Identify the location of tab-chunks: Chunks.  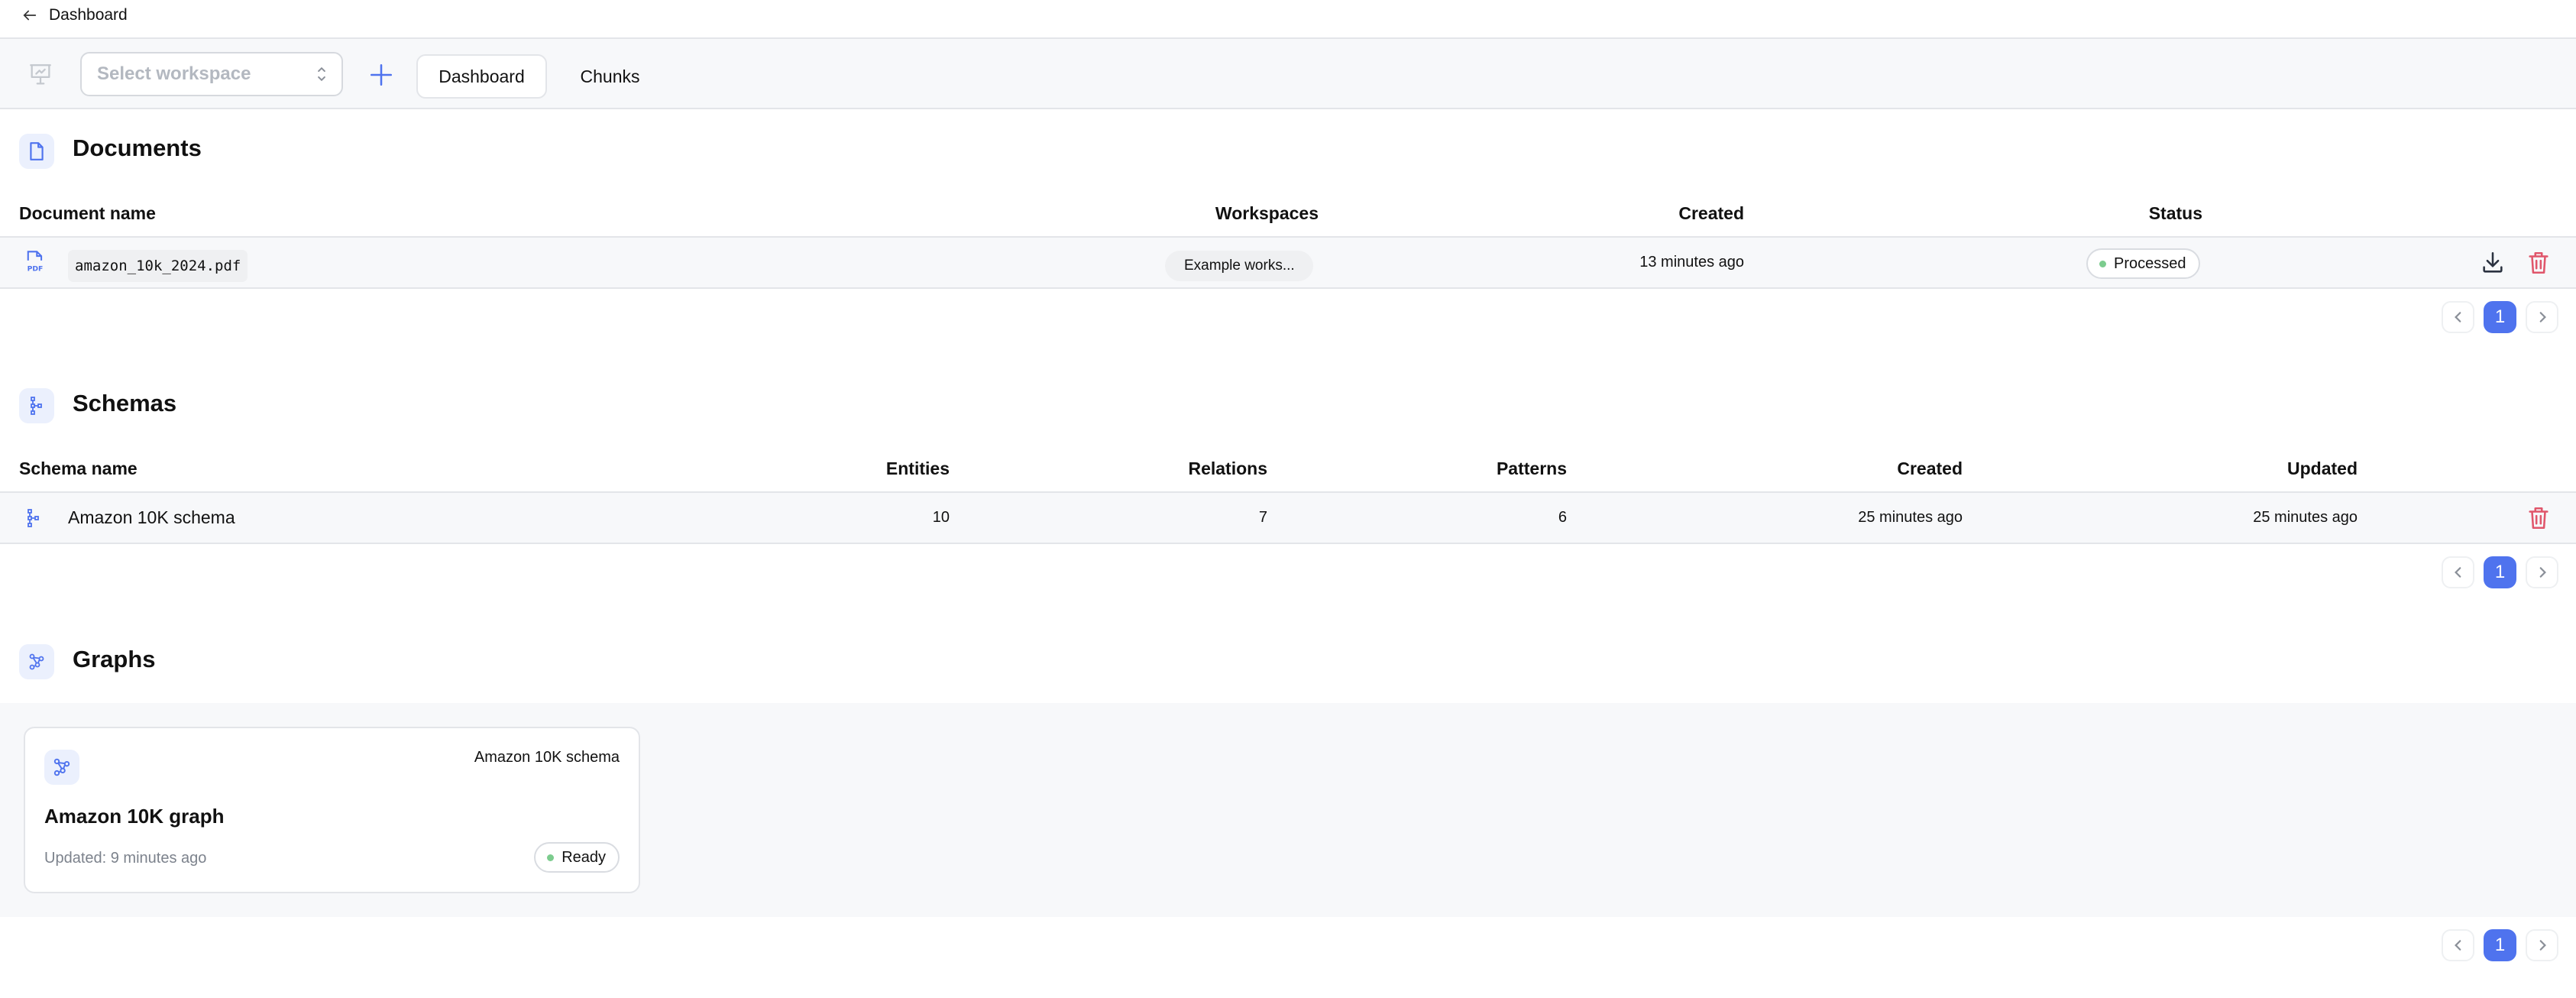
(610, 77).